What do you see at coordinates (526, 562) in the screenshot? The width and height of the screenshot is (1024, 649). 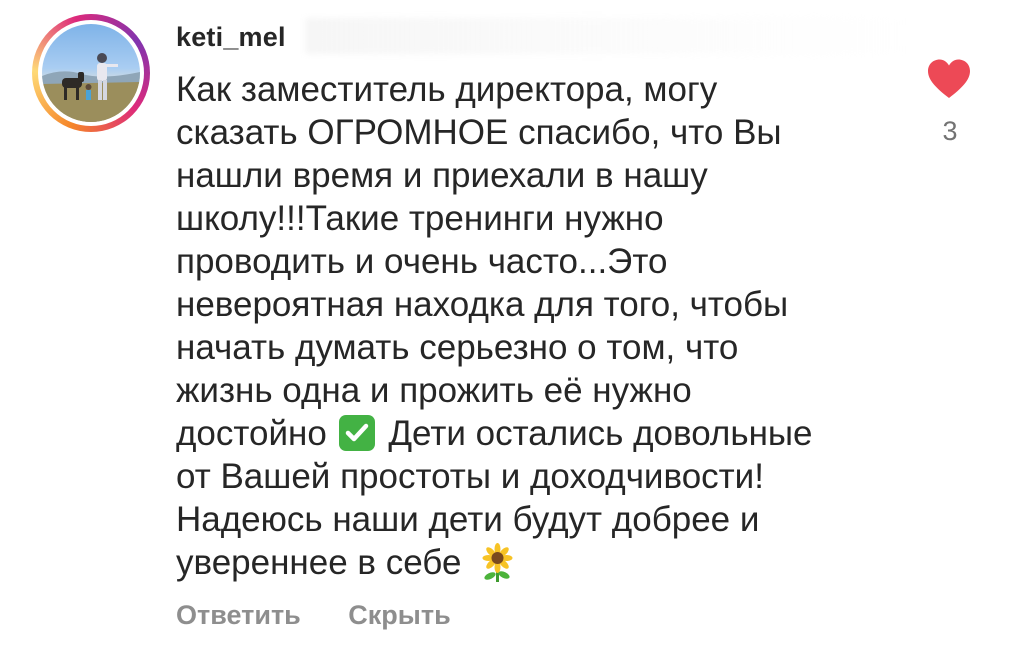 I see `comment-line-with-emoji: увереннее в себе` at bounding box center [526, 562].